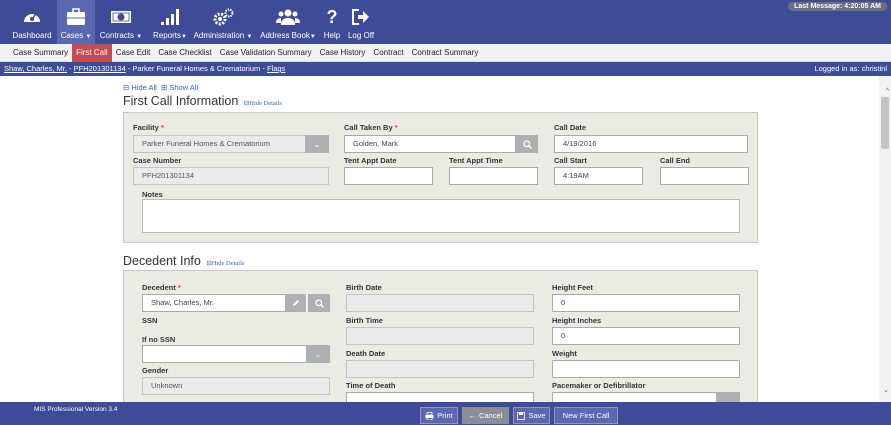  What do you see at coordinates (361, 35) in the screenshot?
I see `nav-log-off-label: Log Off` at bounding box center [361, 35].